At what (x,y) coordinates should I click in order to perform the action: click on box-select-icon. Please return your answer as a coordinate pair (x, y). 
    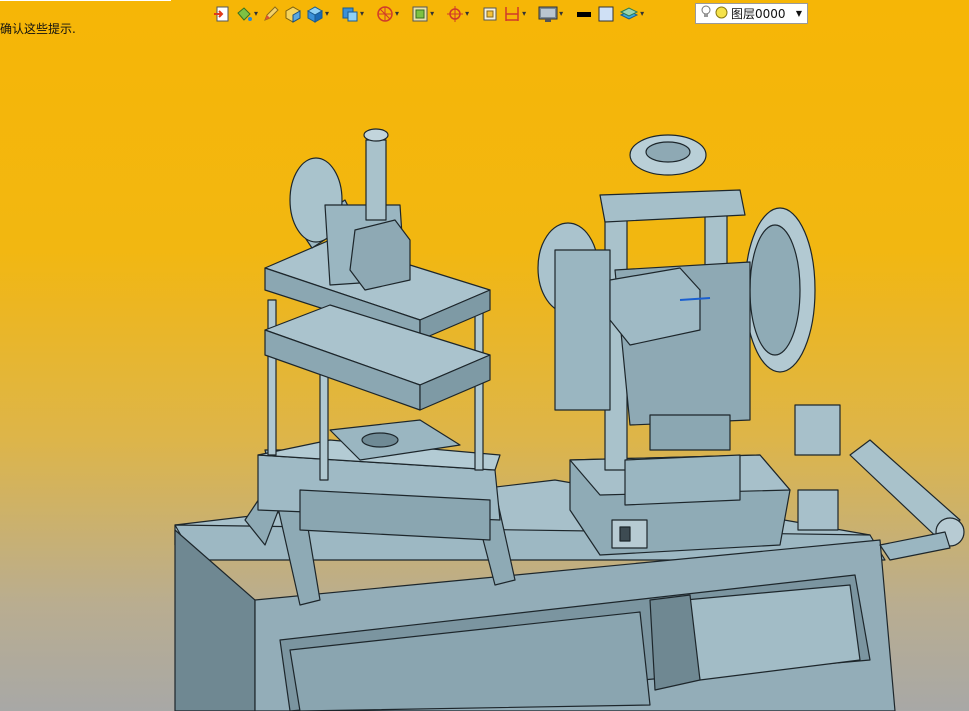
    Looking at the image, I should click on (490, 14).